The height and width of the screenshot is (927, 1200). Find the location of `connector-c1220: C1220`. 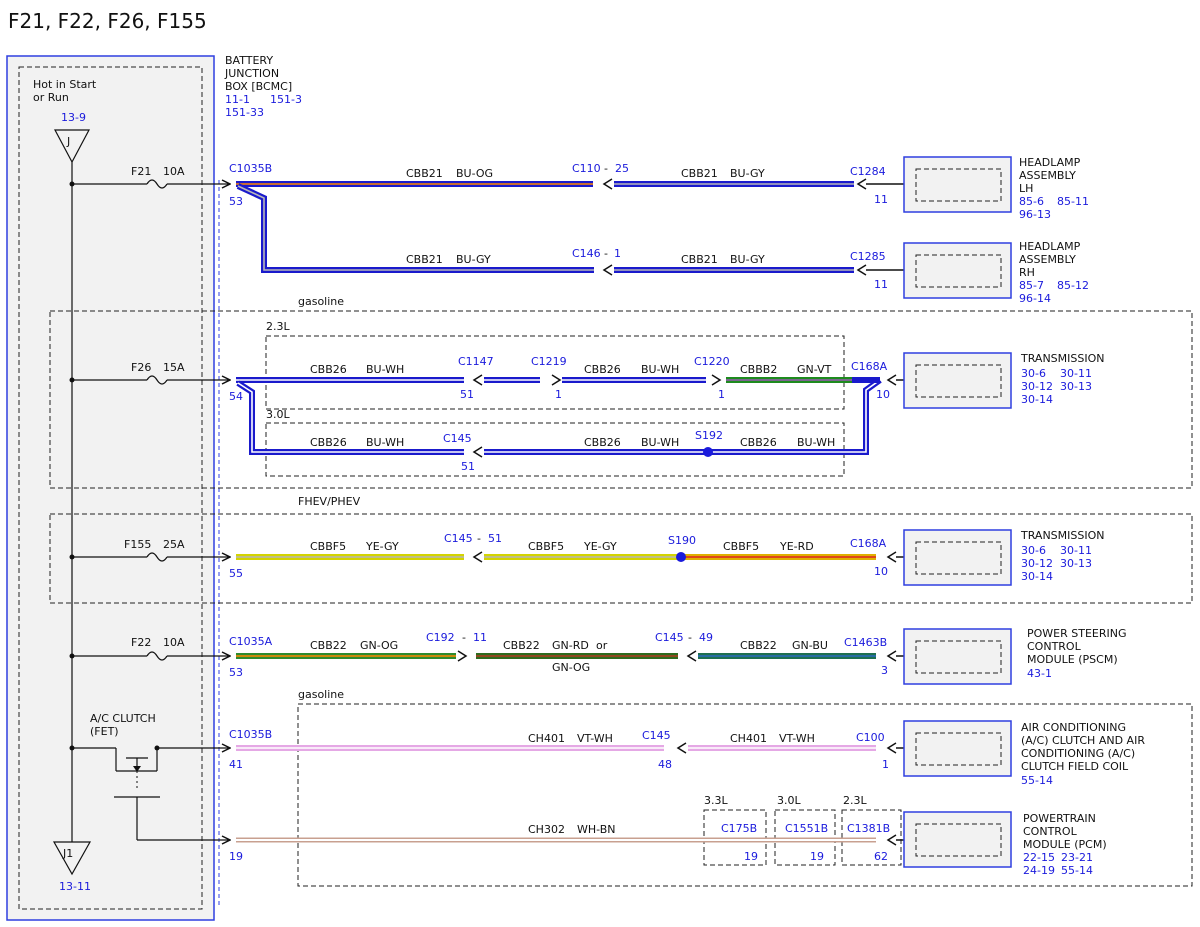

connector-c1220: C1220 is located at coordinates (712, 361).